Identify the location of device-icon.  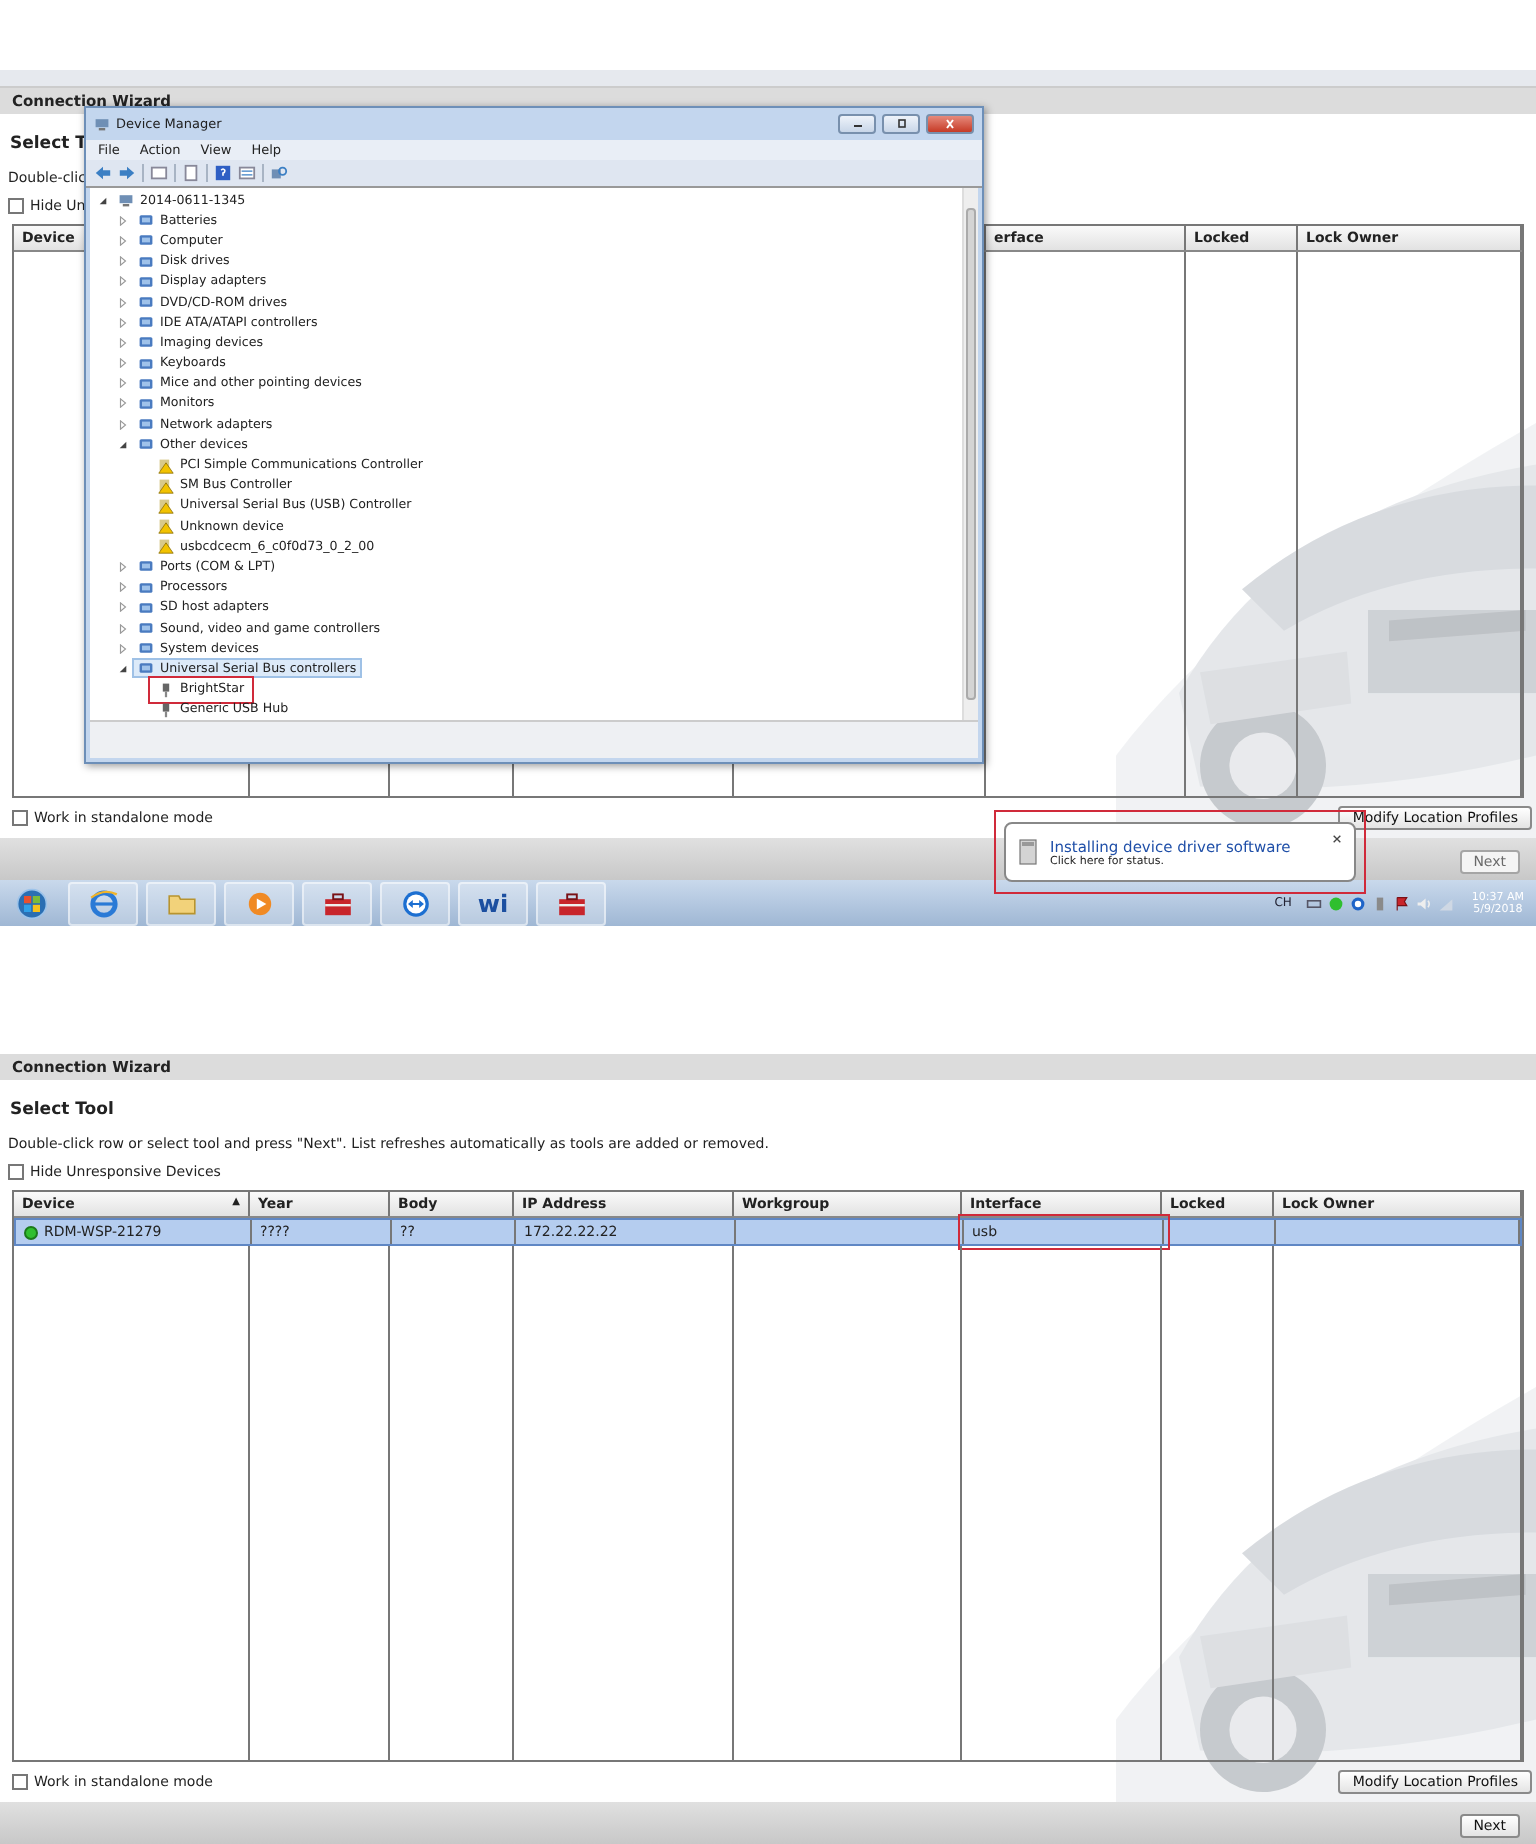
(1028, 852).